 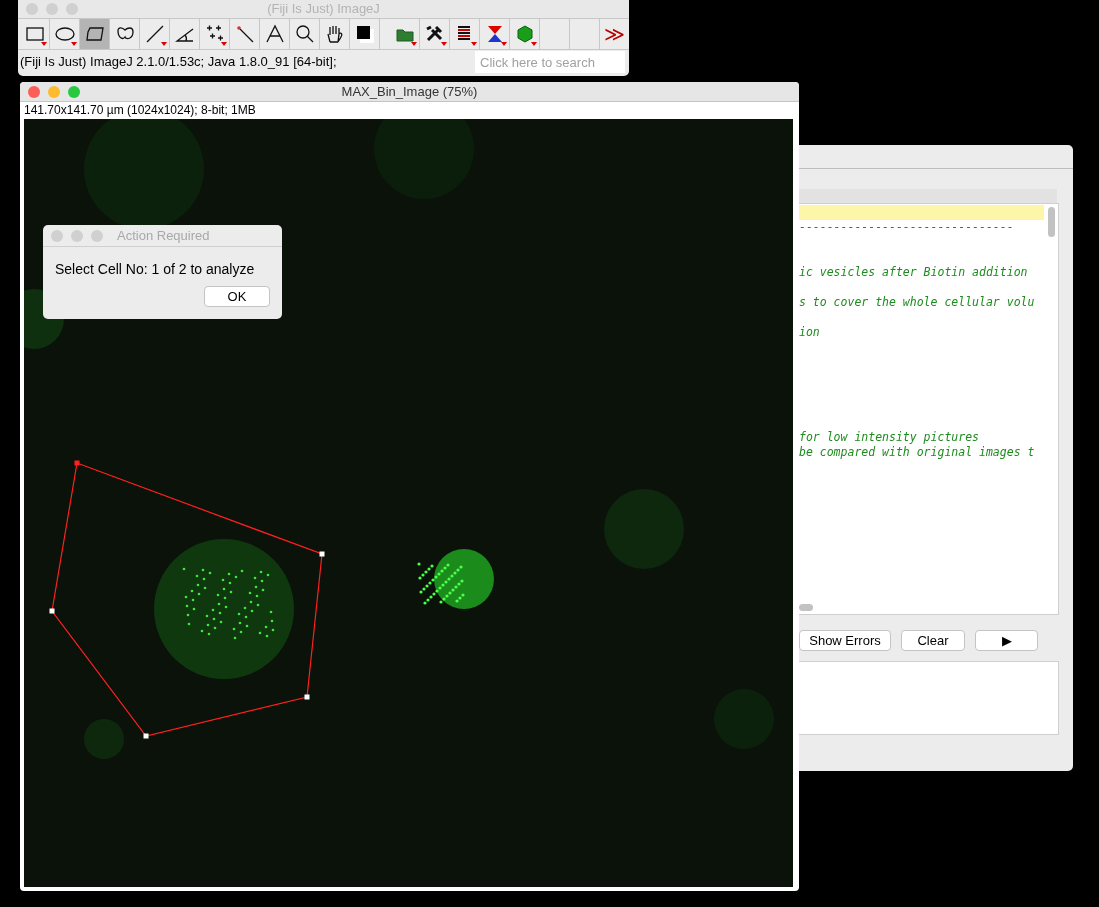 I want to click on status-text: (Fiji Is Just) ImageJ 2.1.0/1.53c; Java 1.8.0_91 [64-bit];, so click(x=178, y=62).